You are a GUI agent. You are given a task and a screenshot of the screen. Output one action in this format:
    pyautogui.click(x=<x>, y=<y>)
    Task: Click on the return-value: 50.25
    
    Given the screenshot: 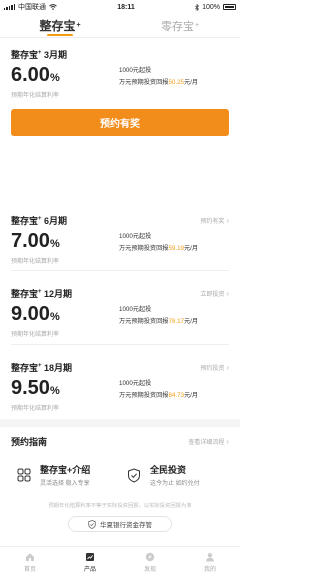 What is the action you would take?
    pyautogui.click(x=176, y=82)
    